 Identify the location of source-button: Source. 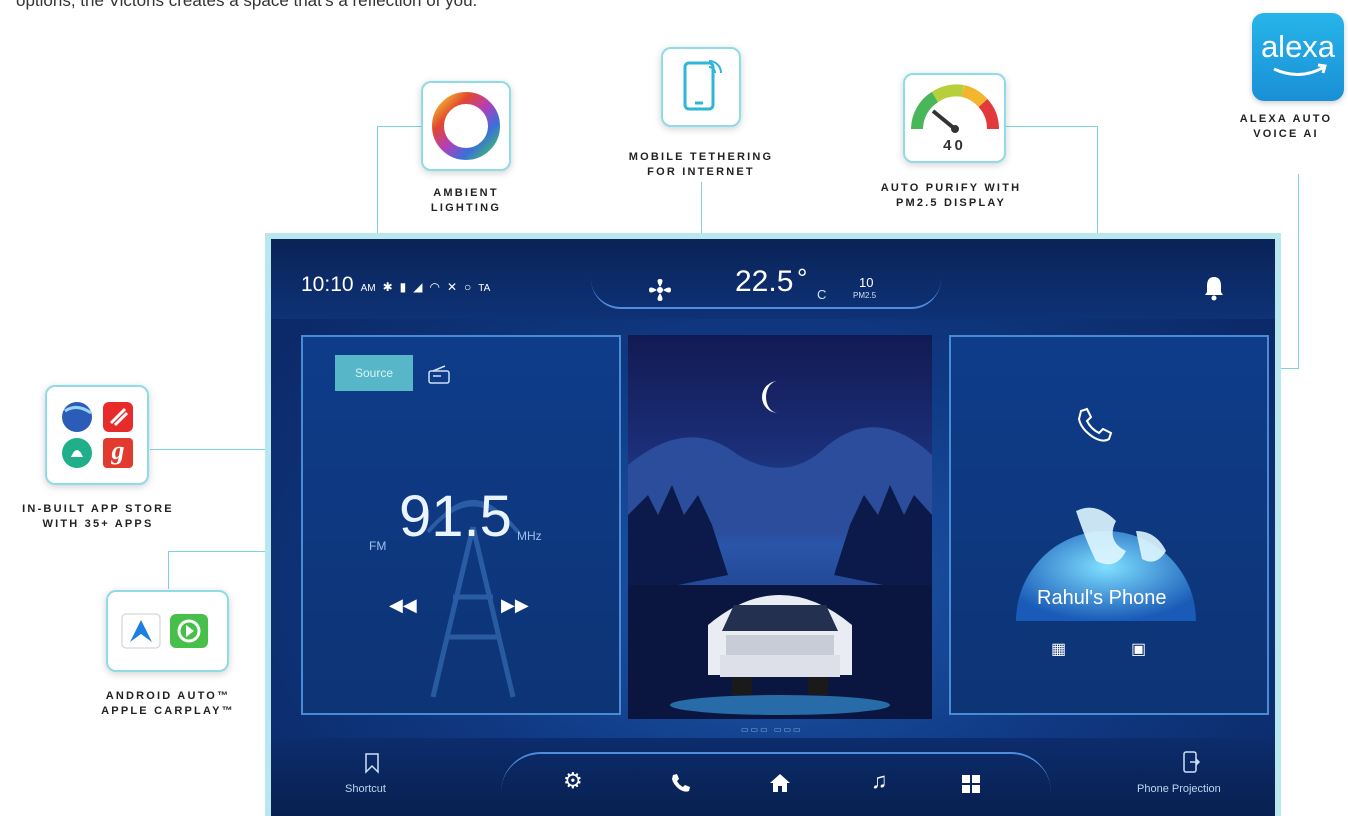
(374, 373).